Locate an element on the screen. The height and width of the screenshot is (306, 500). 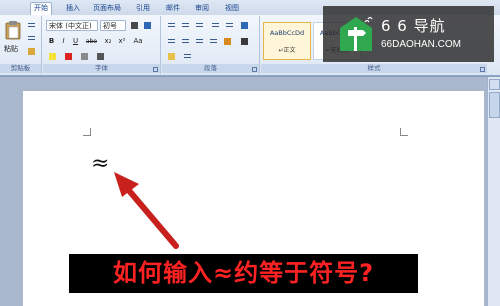
tab-review: 审阅 is located at coordinates (202, 8).